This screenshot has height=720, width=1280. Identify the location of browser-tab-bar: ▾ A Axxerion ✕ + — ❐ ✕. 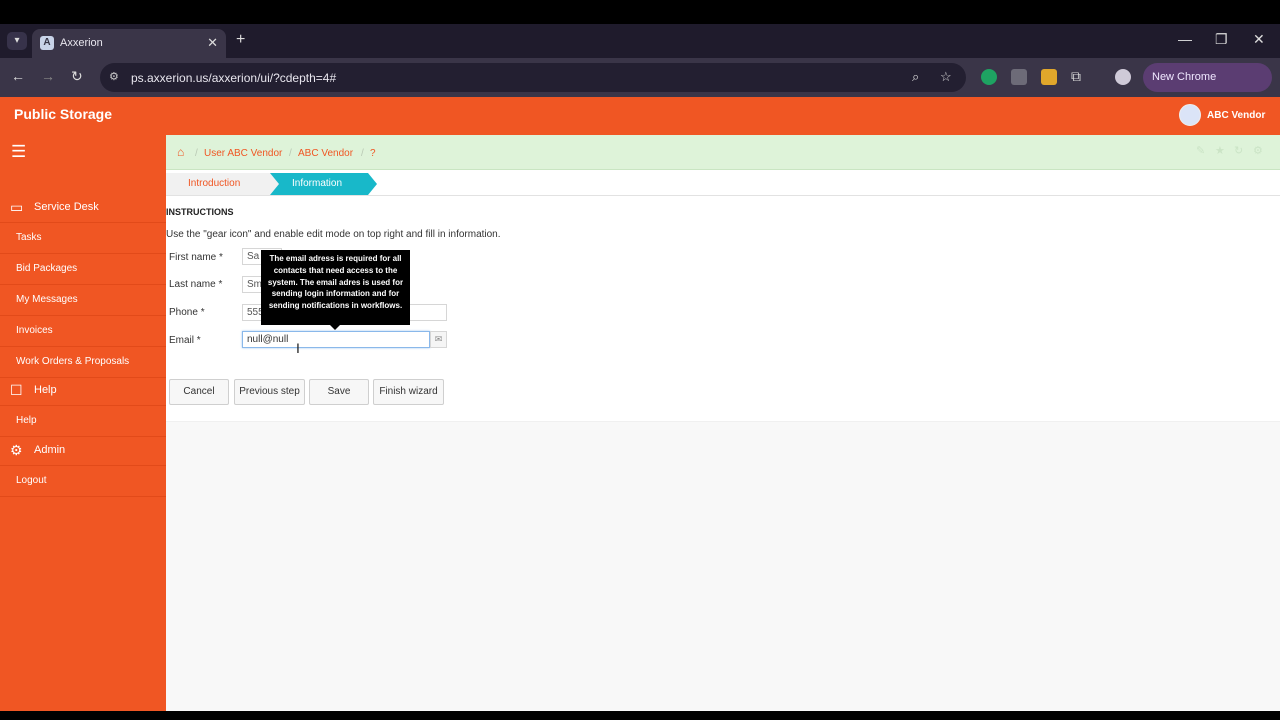
(640, 41).